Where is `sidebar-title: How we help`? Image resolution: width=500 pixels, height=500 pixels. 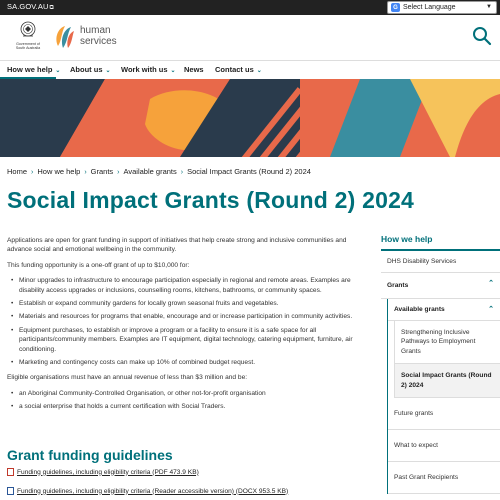
sidebar-title: How we help is located at coordinates (407, 239).